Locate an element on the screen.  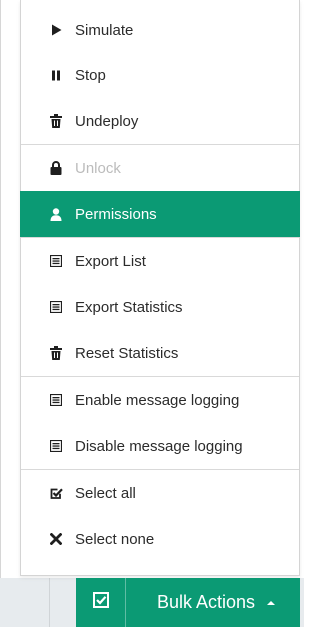
bulk-actions-label: Bulk Actions is located at coordinates (206, 602).